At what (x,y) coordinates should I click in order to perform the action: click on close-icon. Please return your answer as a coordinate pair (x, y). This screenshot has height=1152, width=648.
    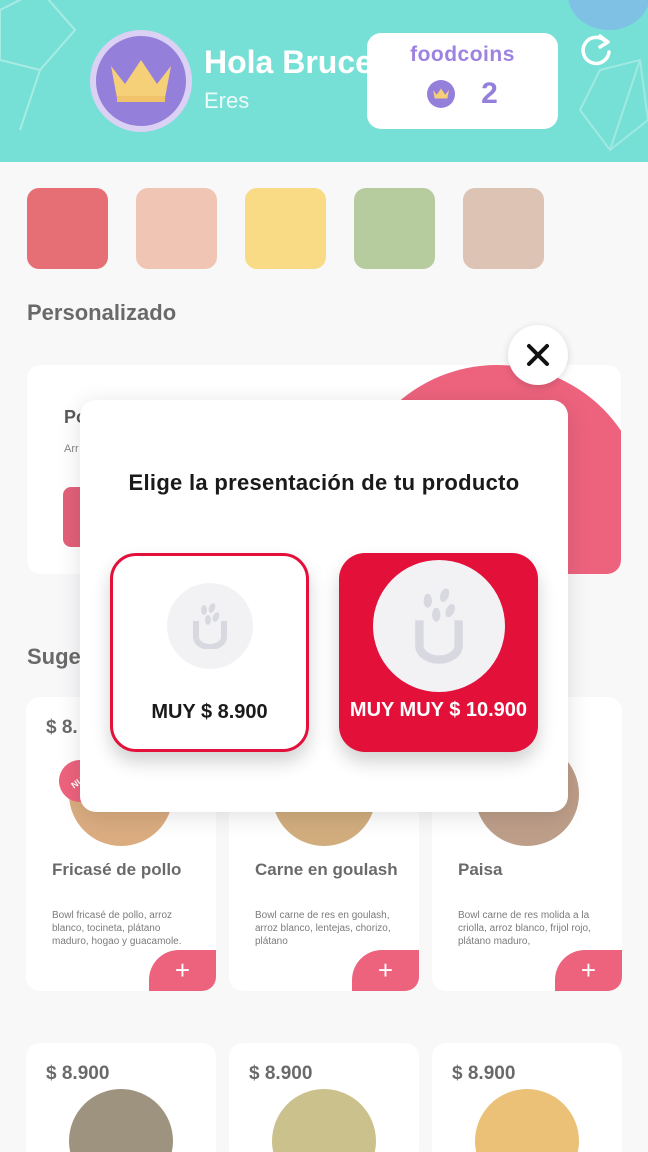
    Looking at the image, I should click on (538, 355).